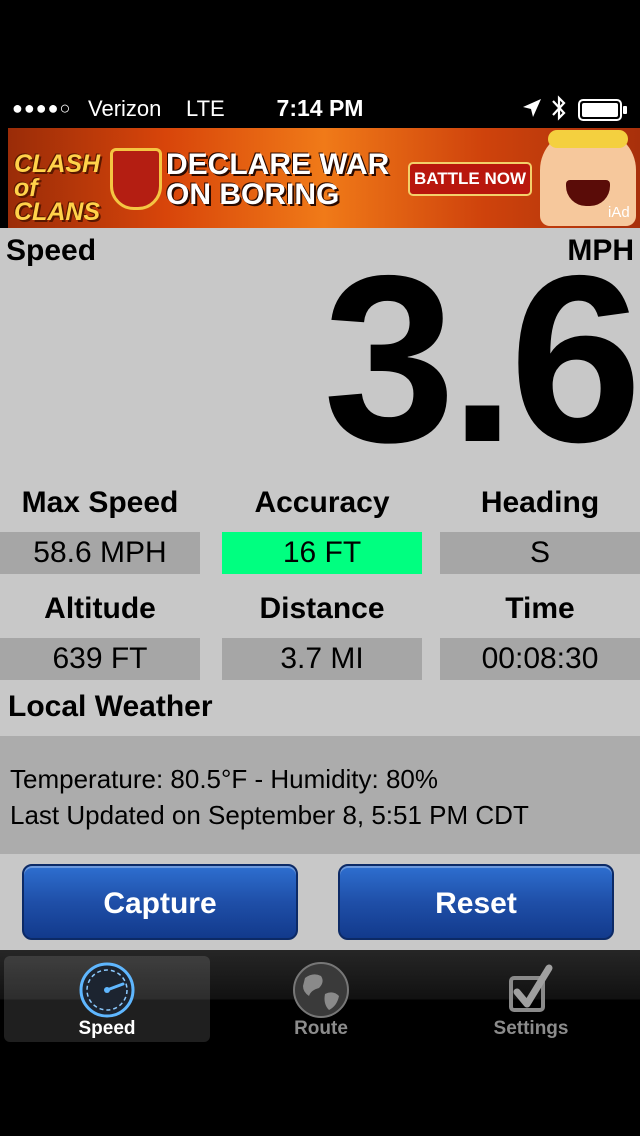 The height and width of the screenshot is (1136, 640). What do you see at coordinates (278, 179) in the screenshot?
I see `ad-headline: DECLARE WAR ON BORING` at bounding box center [278, 179].